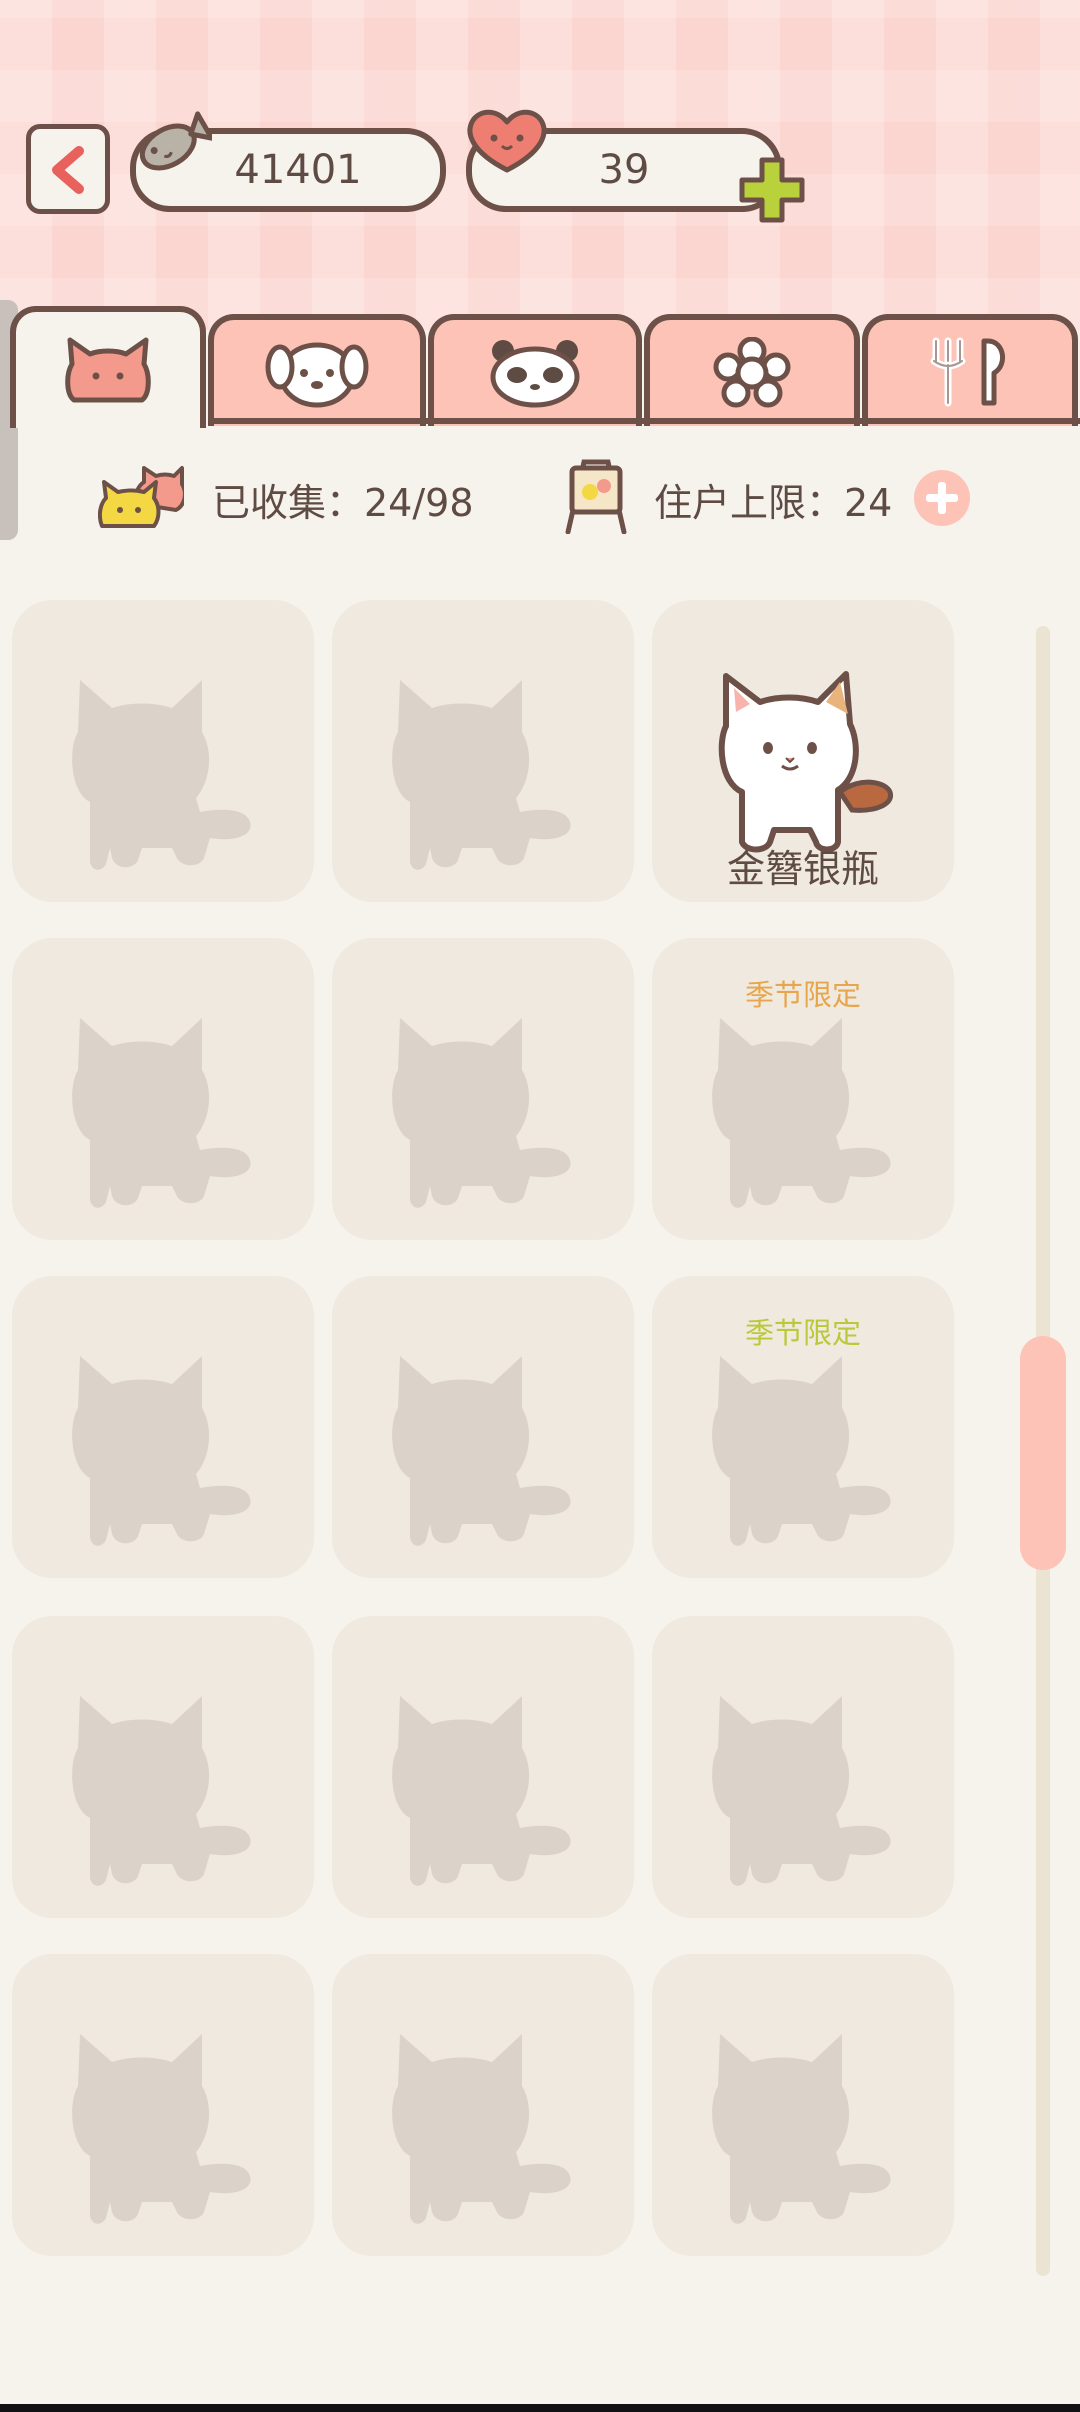 Image resolution: width=1080 pixels, height=2412 pixels. Describe the element at coordinates (141, 497) in the screenshot. I see `collected-cats-icon` at that location.